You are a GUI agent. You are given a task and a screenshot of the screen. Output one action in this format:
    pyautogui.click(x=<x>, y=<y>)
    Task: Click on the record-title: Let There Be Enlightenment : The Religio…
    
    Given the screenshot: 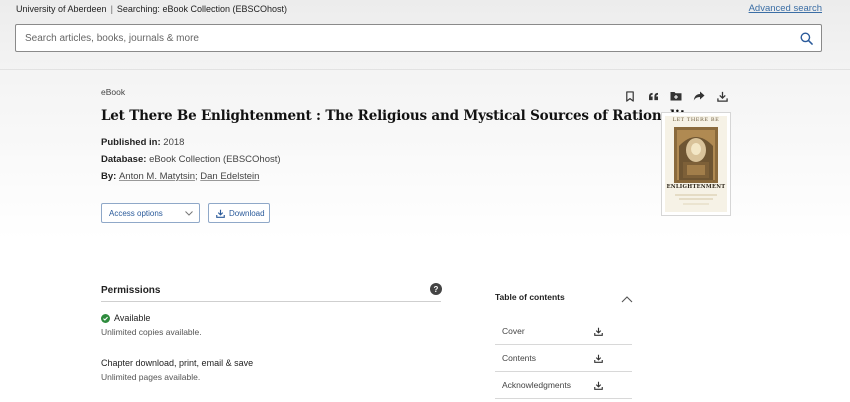 What is the action you would take?
    pyautogui.click(x=397, y=116)
    